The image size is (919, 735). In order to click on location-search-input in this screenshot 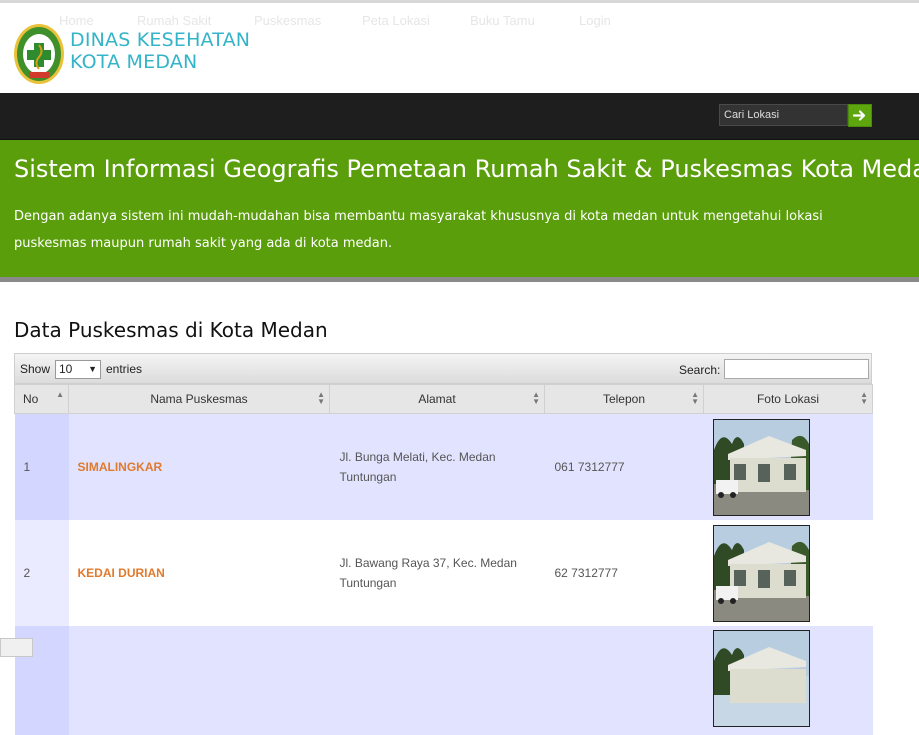, I will do `click(783, 115)`.